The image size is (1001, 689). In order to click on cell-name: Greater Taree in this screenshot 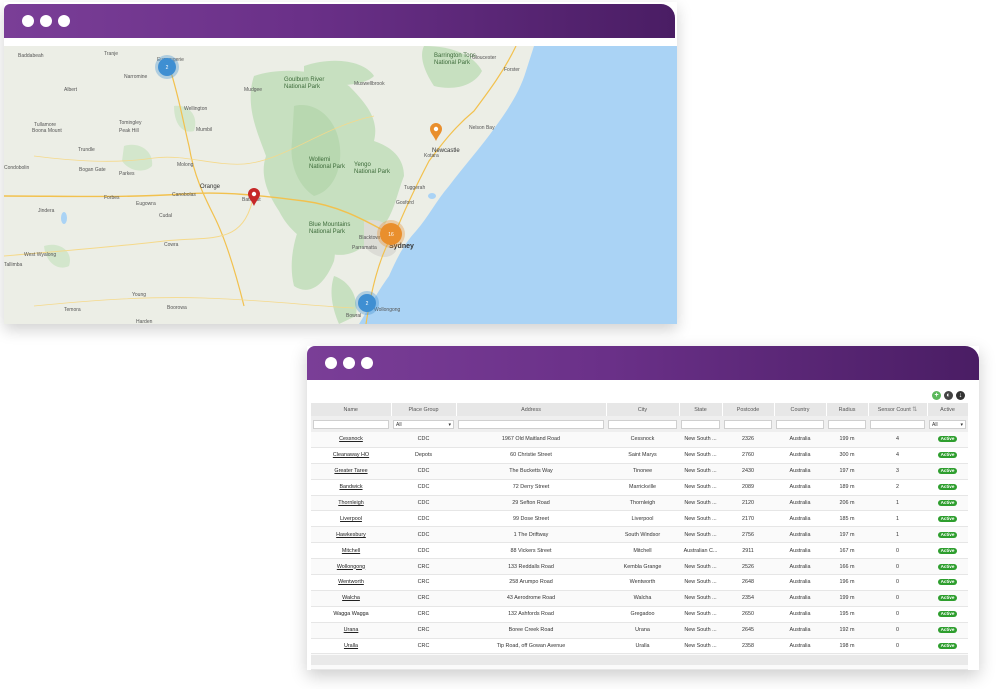, I will do `click(351, 471)`.